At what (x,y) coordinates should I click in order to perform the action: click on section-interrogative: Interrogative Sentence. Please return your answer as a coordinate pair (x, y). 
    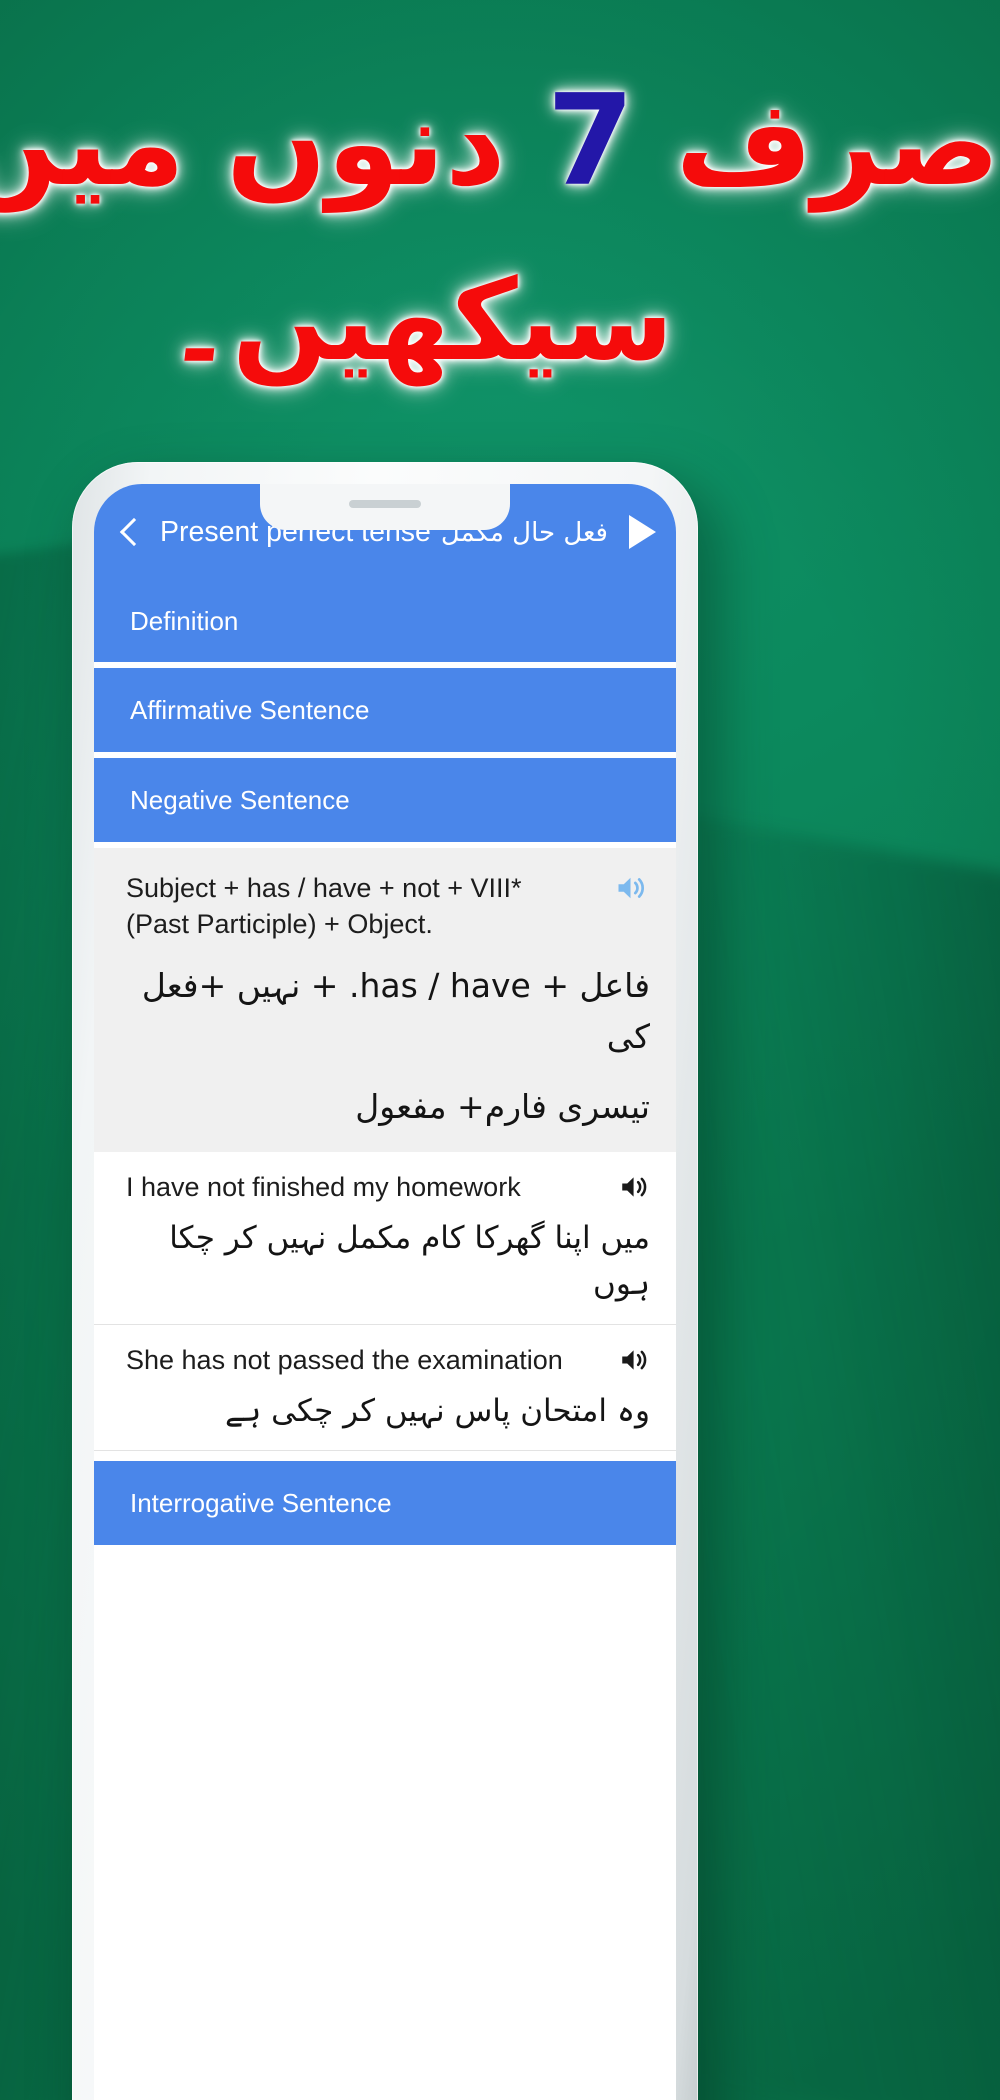
    Looking at the image, I should click on (385, 1503).